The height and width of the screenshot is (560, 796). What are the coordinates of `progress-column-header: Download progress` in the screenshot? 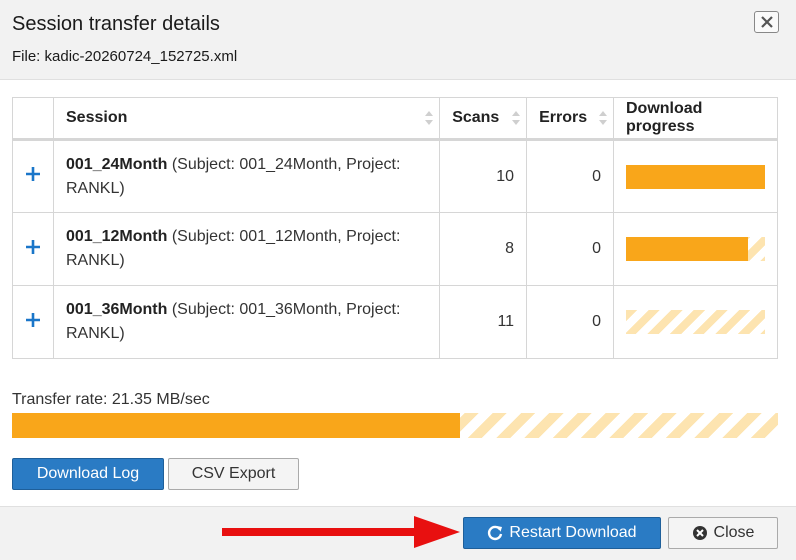 It's located at (695, 119).